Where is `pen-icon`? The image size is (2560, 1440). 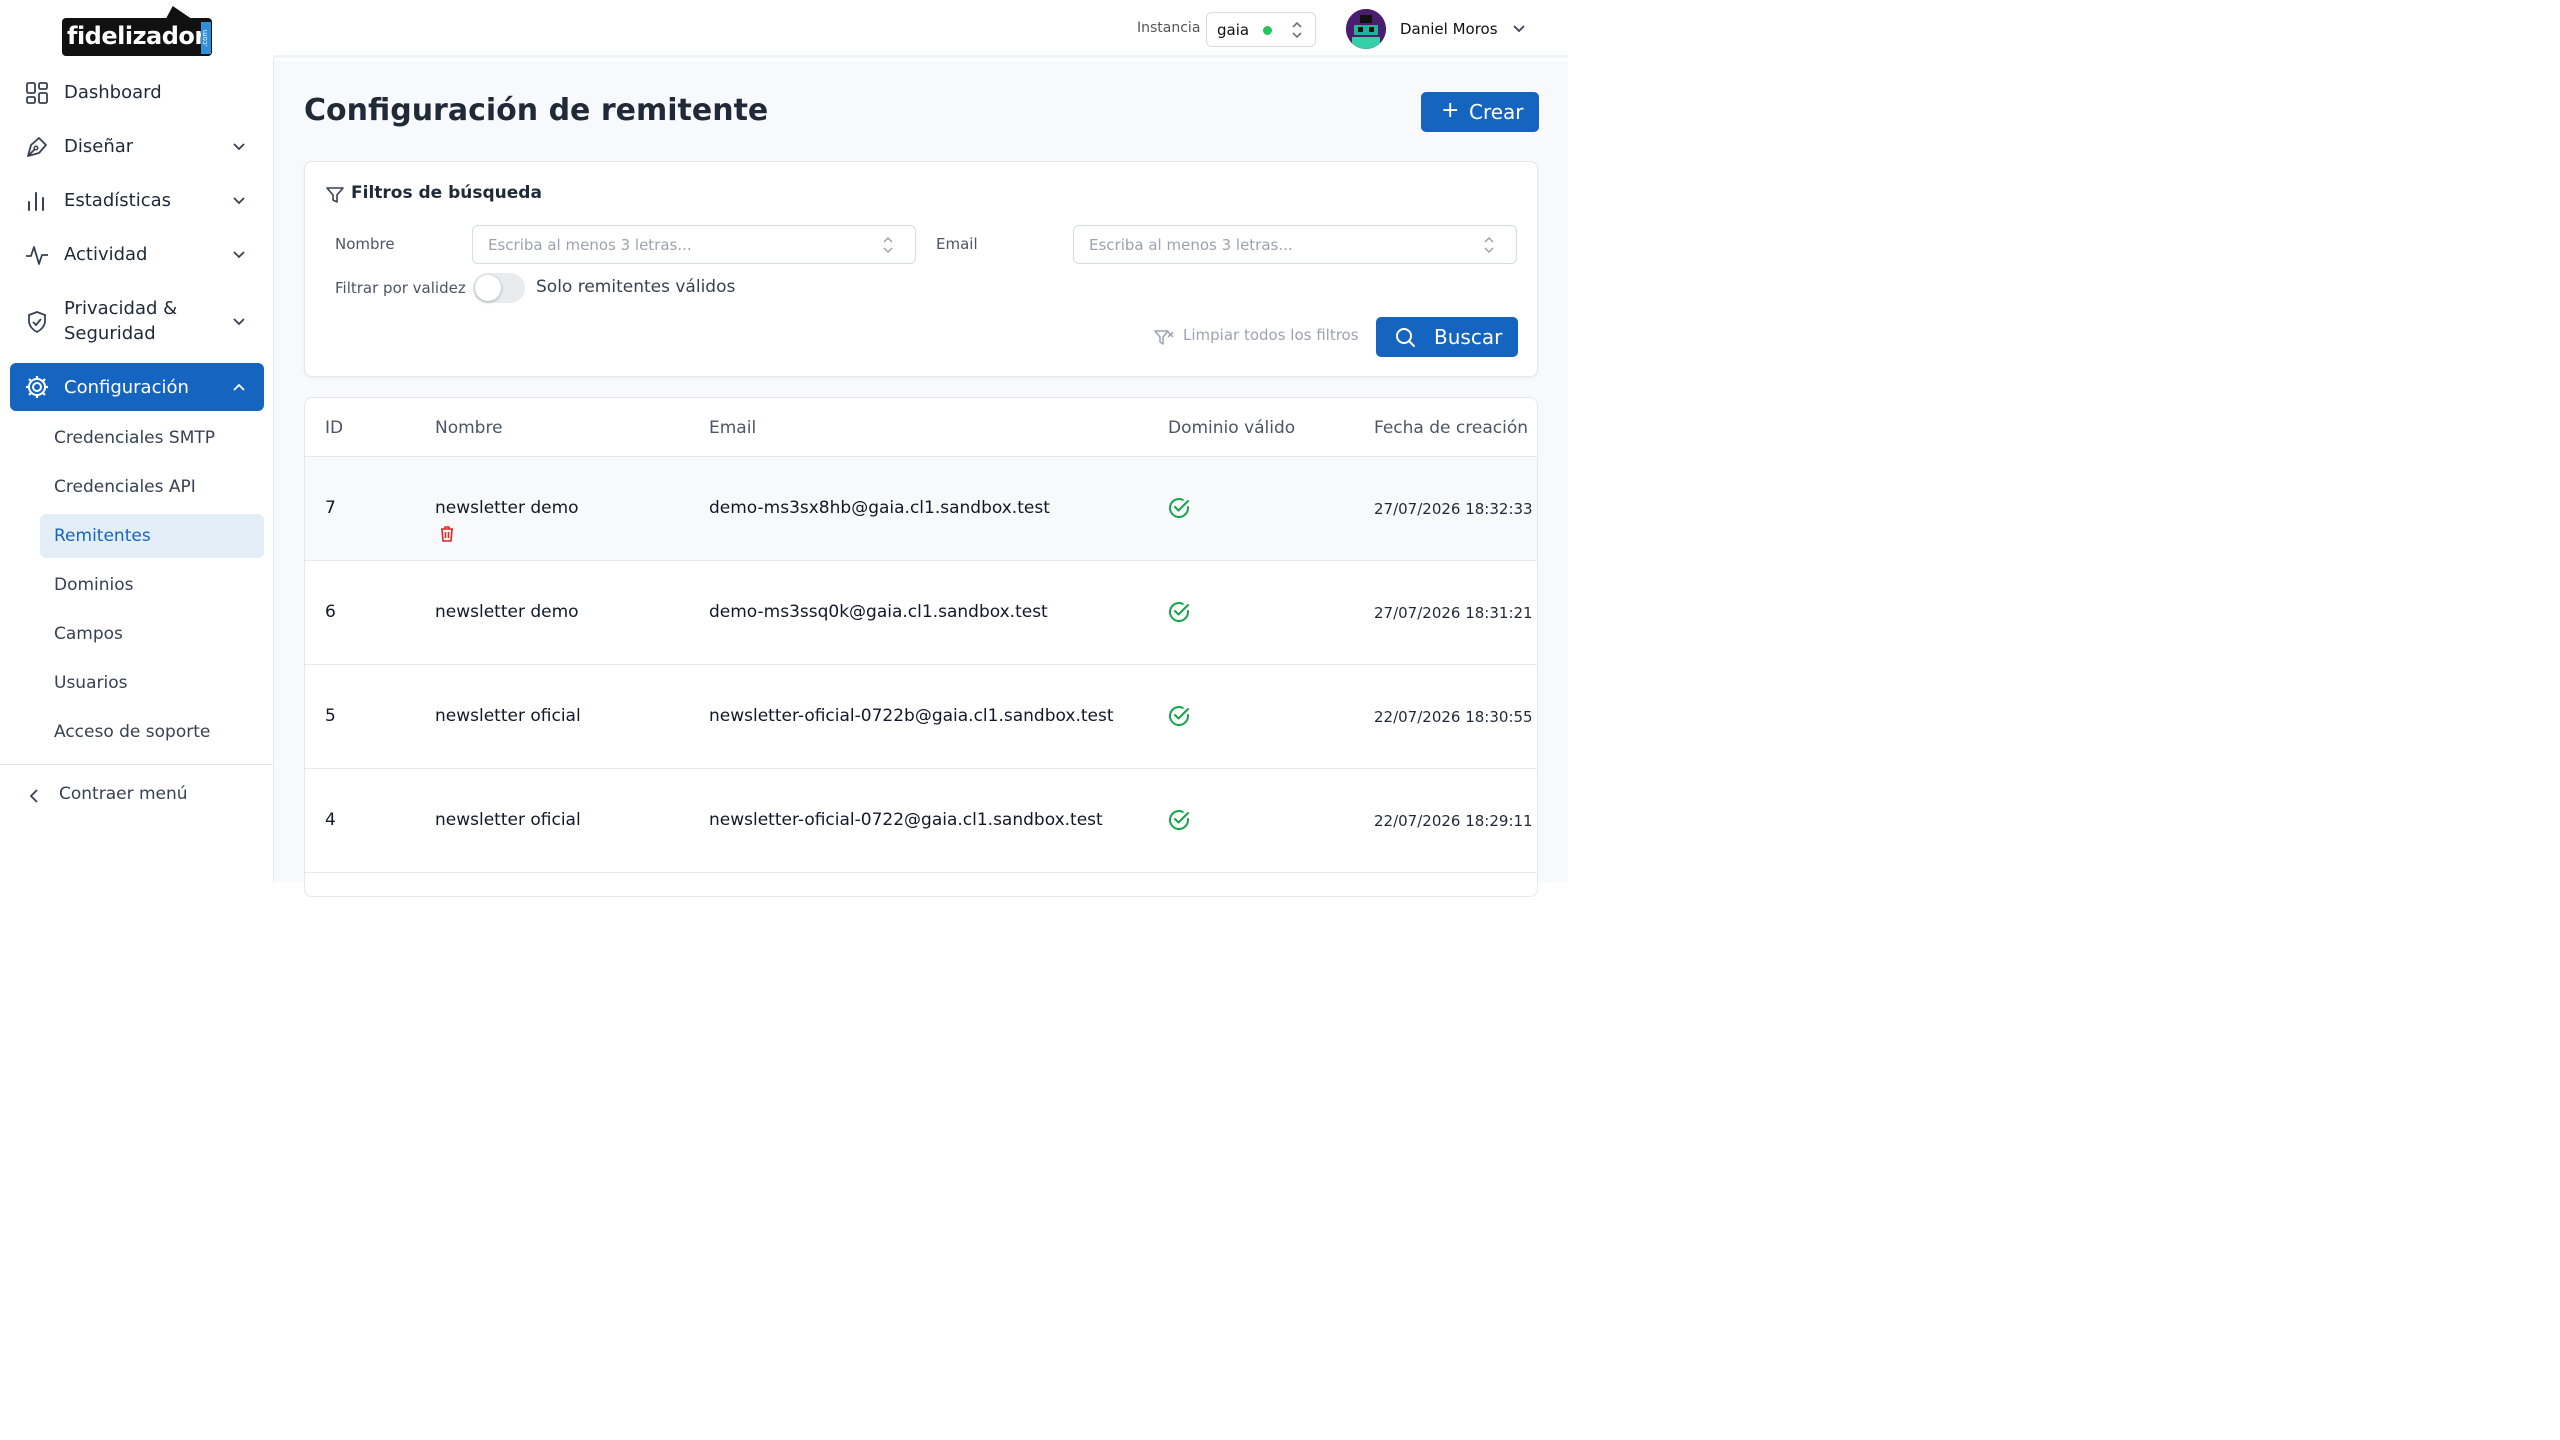 pen-icon is located at coordinates (37, 147).